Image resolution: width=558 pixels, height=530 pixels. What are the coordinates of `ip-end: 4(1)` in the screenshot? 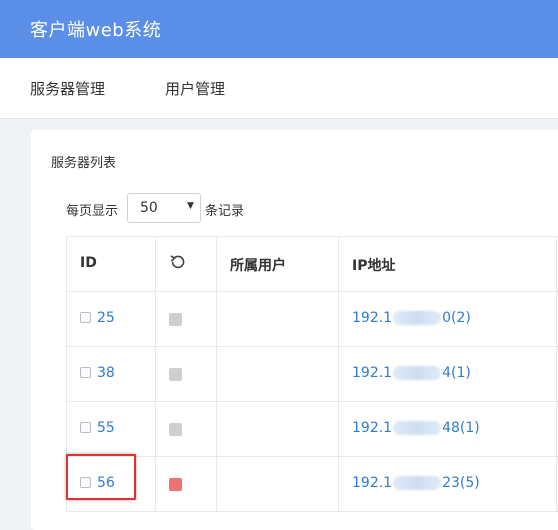 It's located at (456, 373).